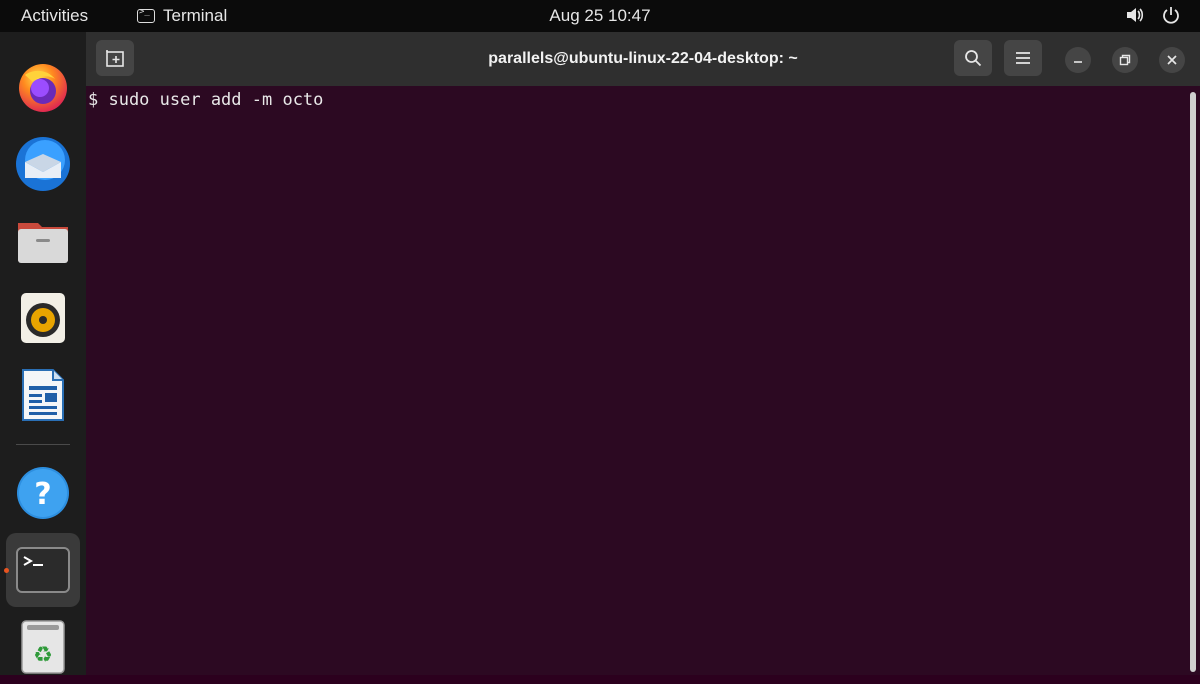  I want to click on scrollbar, so click(1193, 382).